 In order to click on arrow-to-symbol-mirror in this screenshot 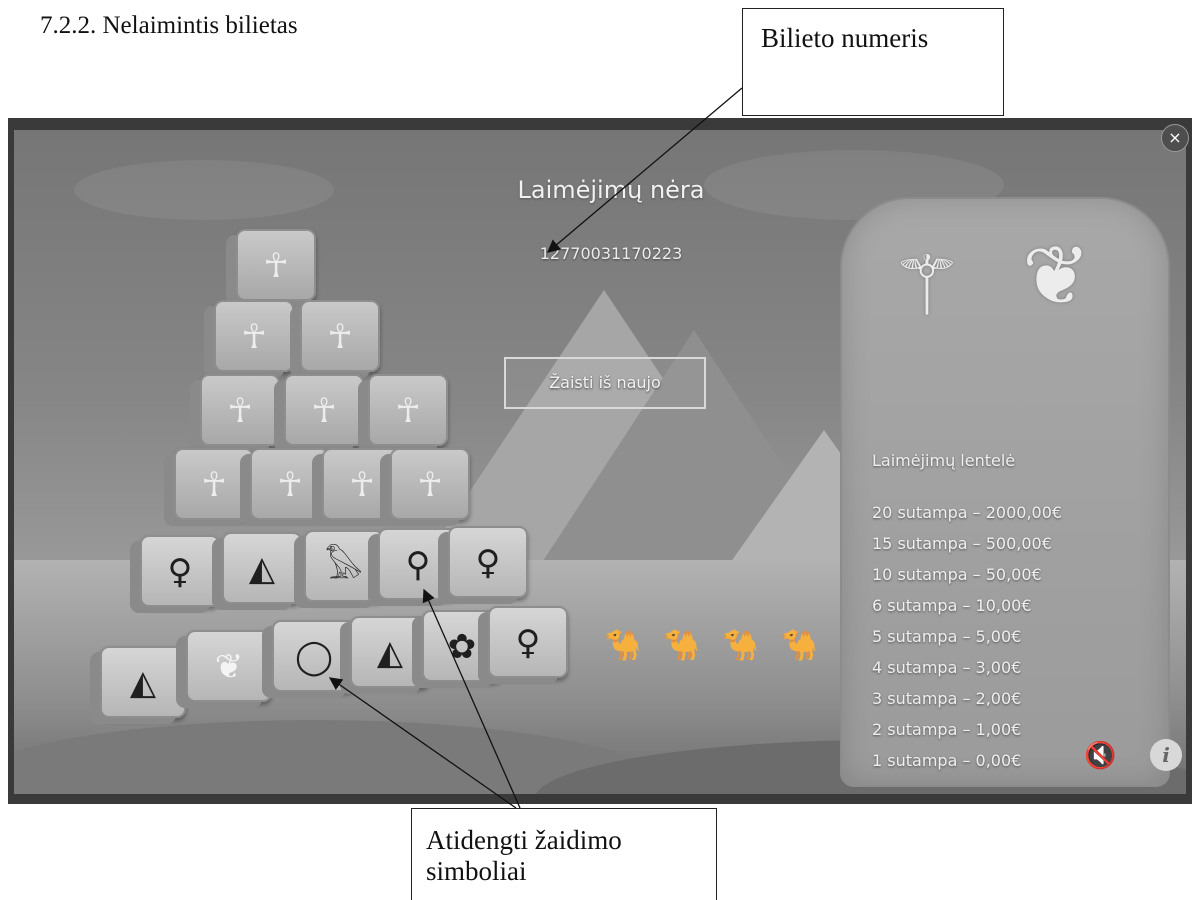, I will do `click(471, 698)`.